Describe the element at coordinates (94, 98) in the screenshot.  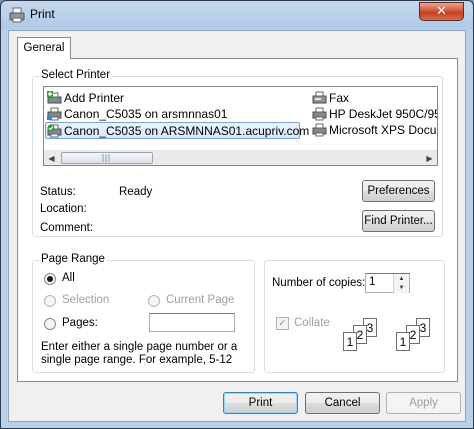
I see `printer-item-label: Add Printer` at that location.